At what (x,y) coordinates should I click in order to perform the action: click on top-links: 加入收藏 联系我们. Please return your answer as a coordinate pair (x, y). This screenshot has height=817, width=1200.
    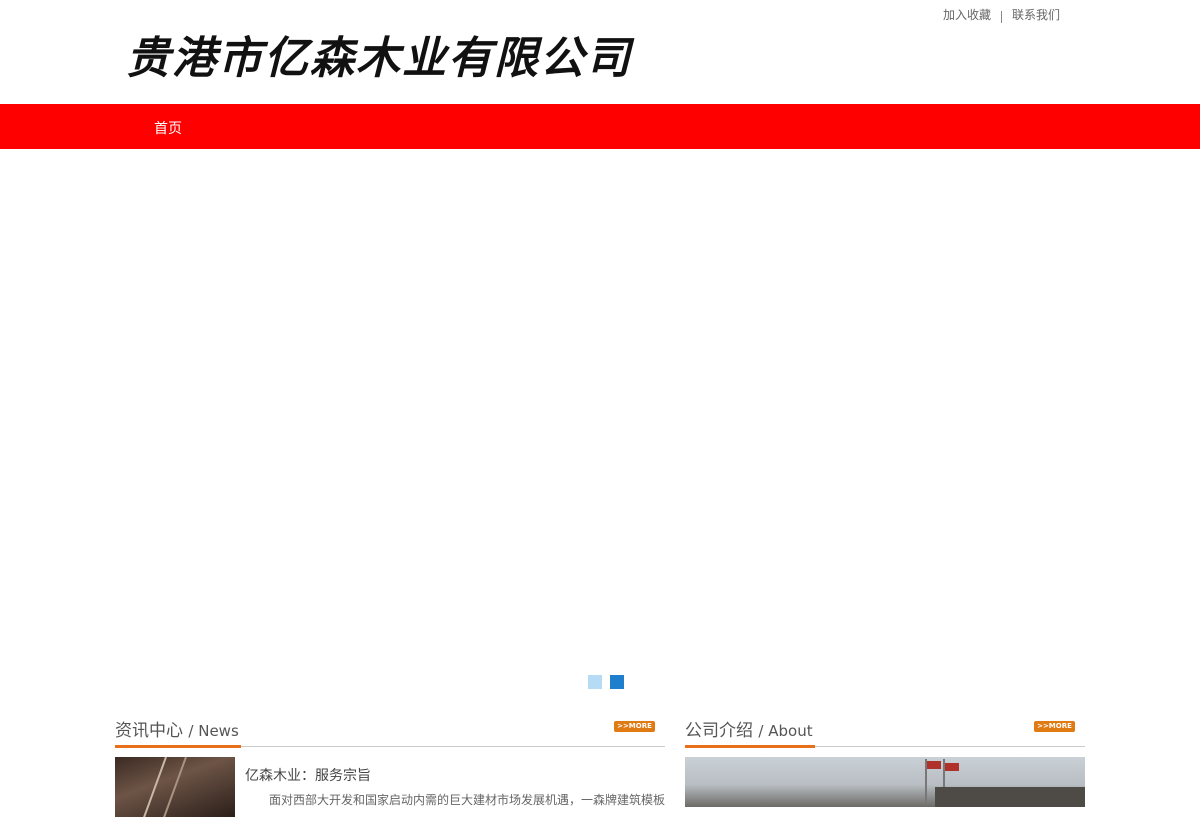
    Looking at the image, I should click on (1001, 14).